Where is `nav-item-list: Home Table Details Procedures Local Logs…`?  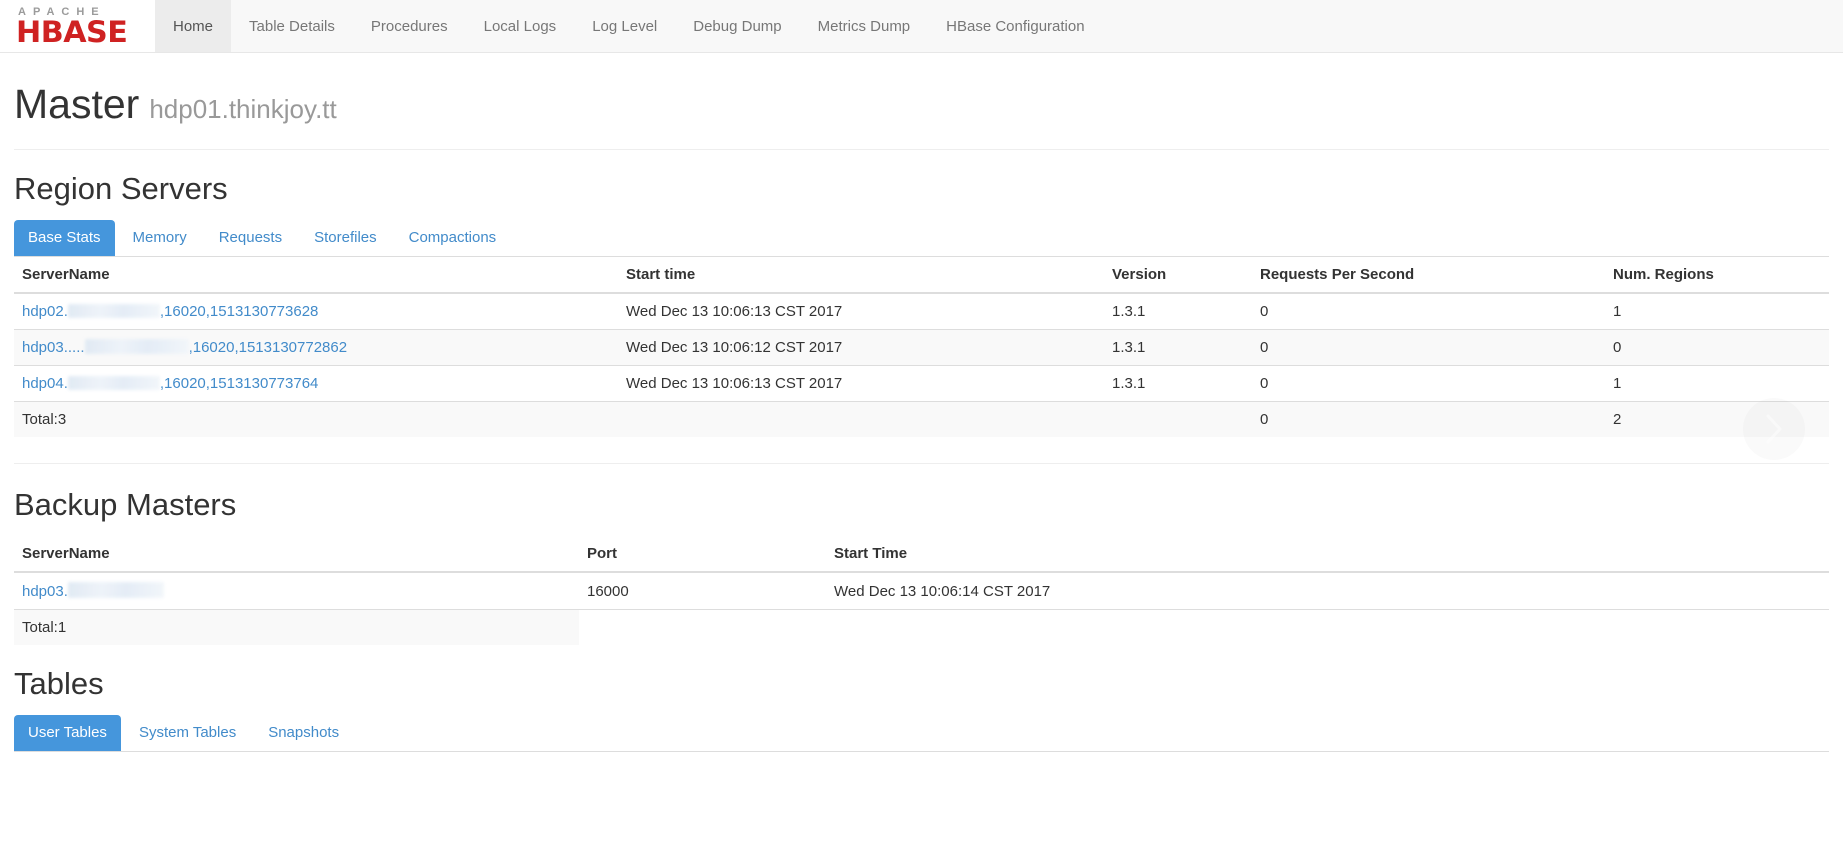 nav-item-list: Home Table Details Procedures Local Logs… is located at coordinates (629, 26).